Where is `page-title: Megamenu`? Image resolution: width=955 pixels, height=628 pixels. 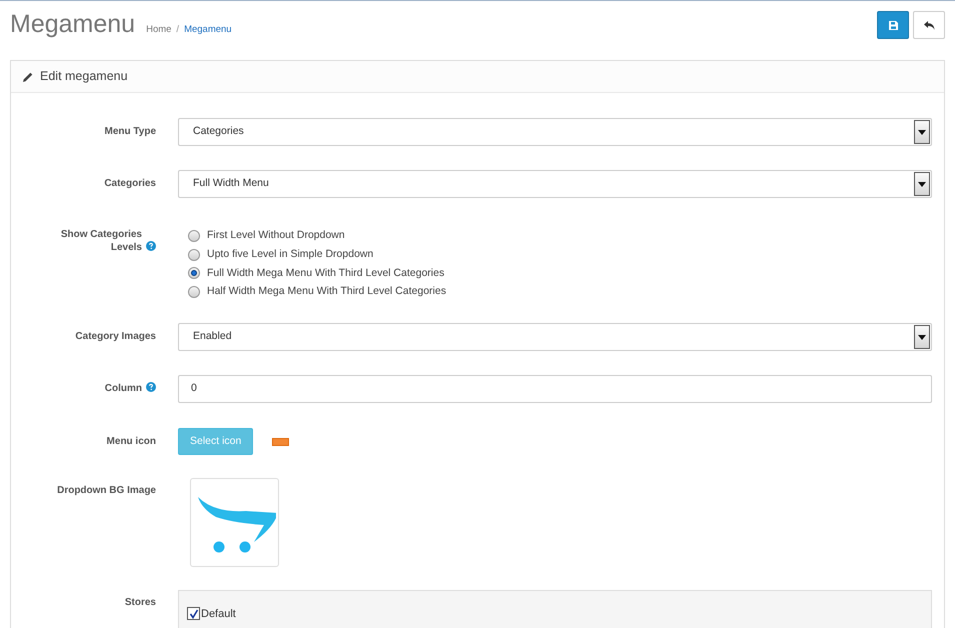
page-title: Megamenu is located at coordinates (73, 25).